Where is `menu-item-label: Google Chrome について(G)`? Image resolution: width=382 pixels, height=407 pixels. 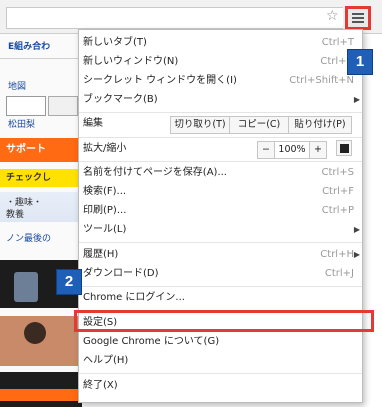
menu-item-label: Google Chrome について(G) is located at coordinates (151, 341).